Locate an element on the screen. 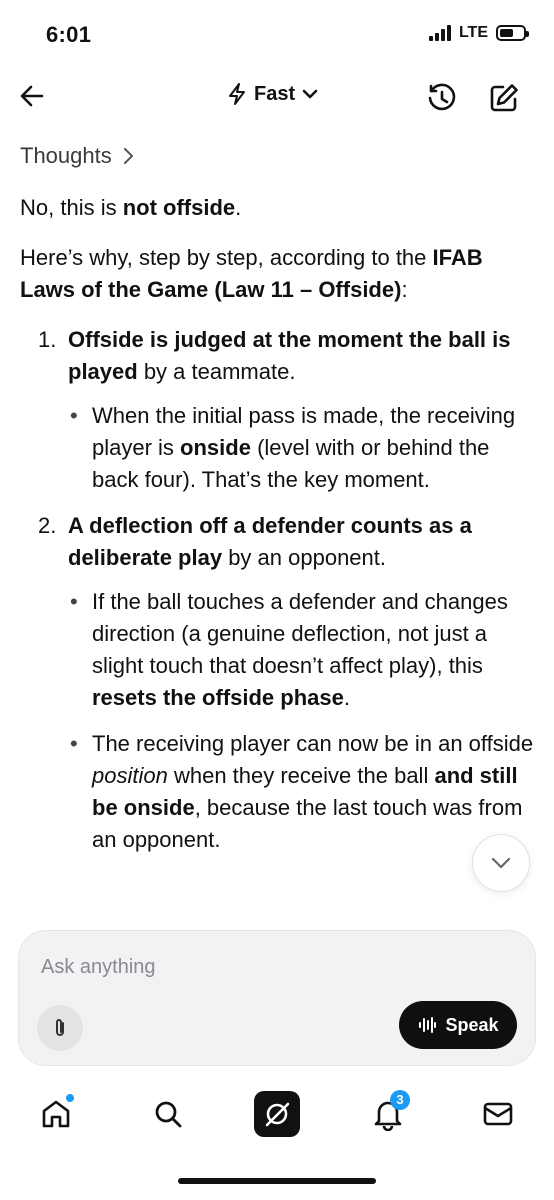 The image size is (554, 1200). back-button is located at coordinates (32, 96).